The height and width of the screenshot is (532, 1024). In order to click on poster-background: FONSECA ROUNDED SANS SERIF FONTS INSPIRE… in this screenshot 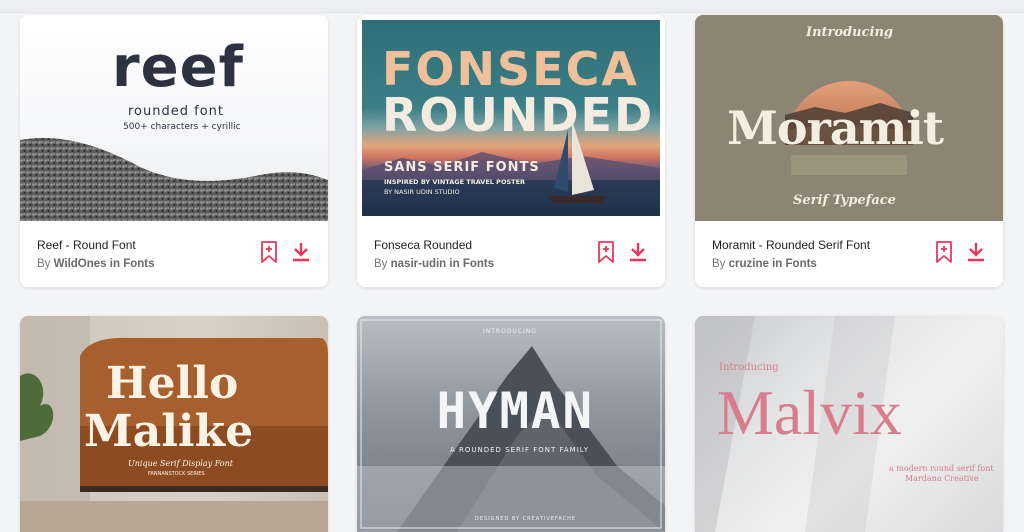, I will do `click(511, 118)`.